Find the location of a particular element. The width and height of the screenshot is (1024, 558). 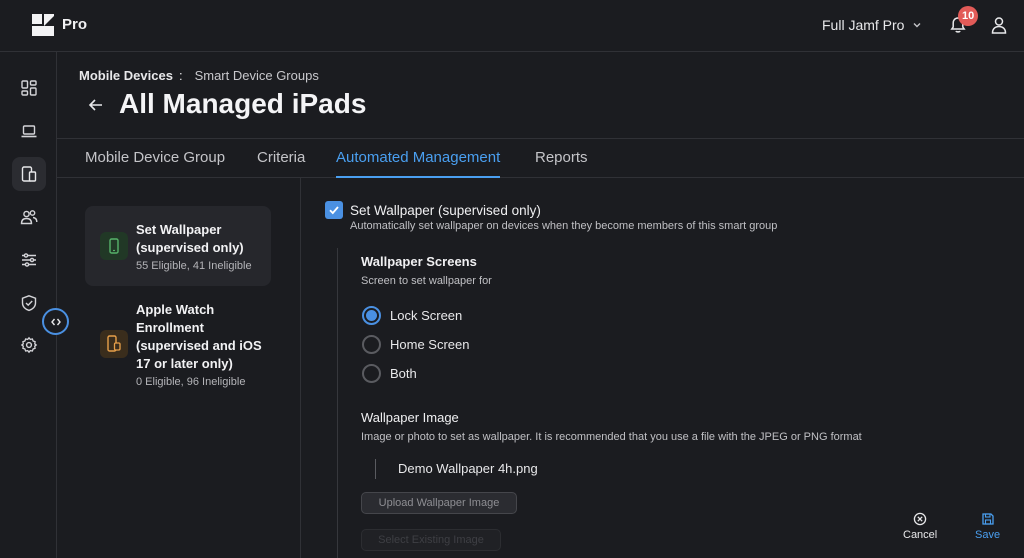

users-icon is located at coordinates (29, 217).